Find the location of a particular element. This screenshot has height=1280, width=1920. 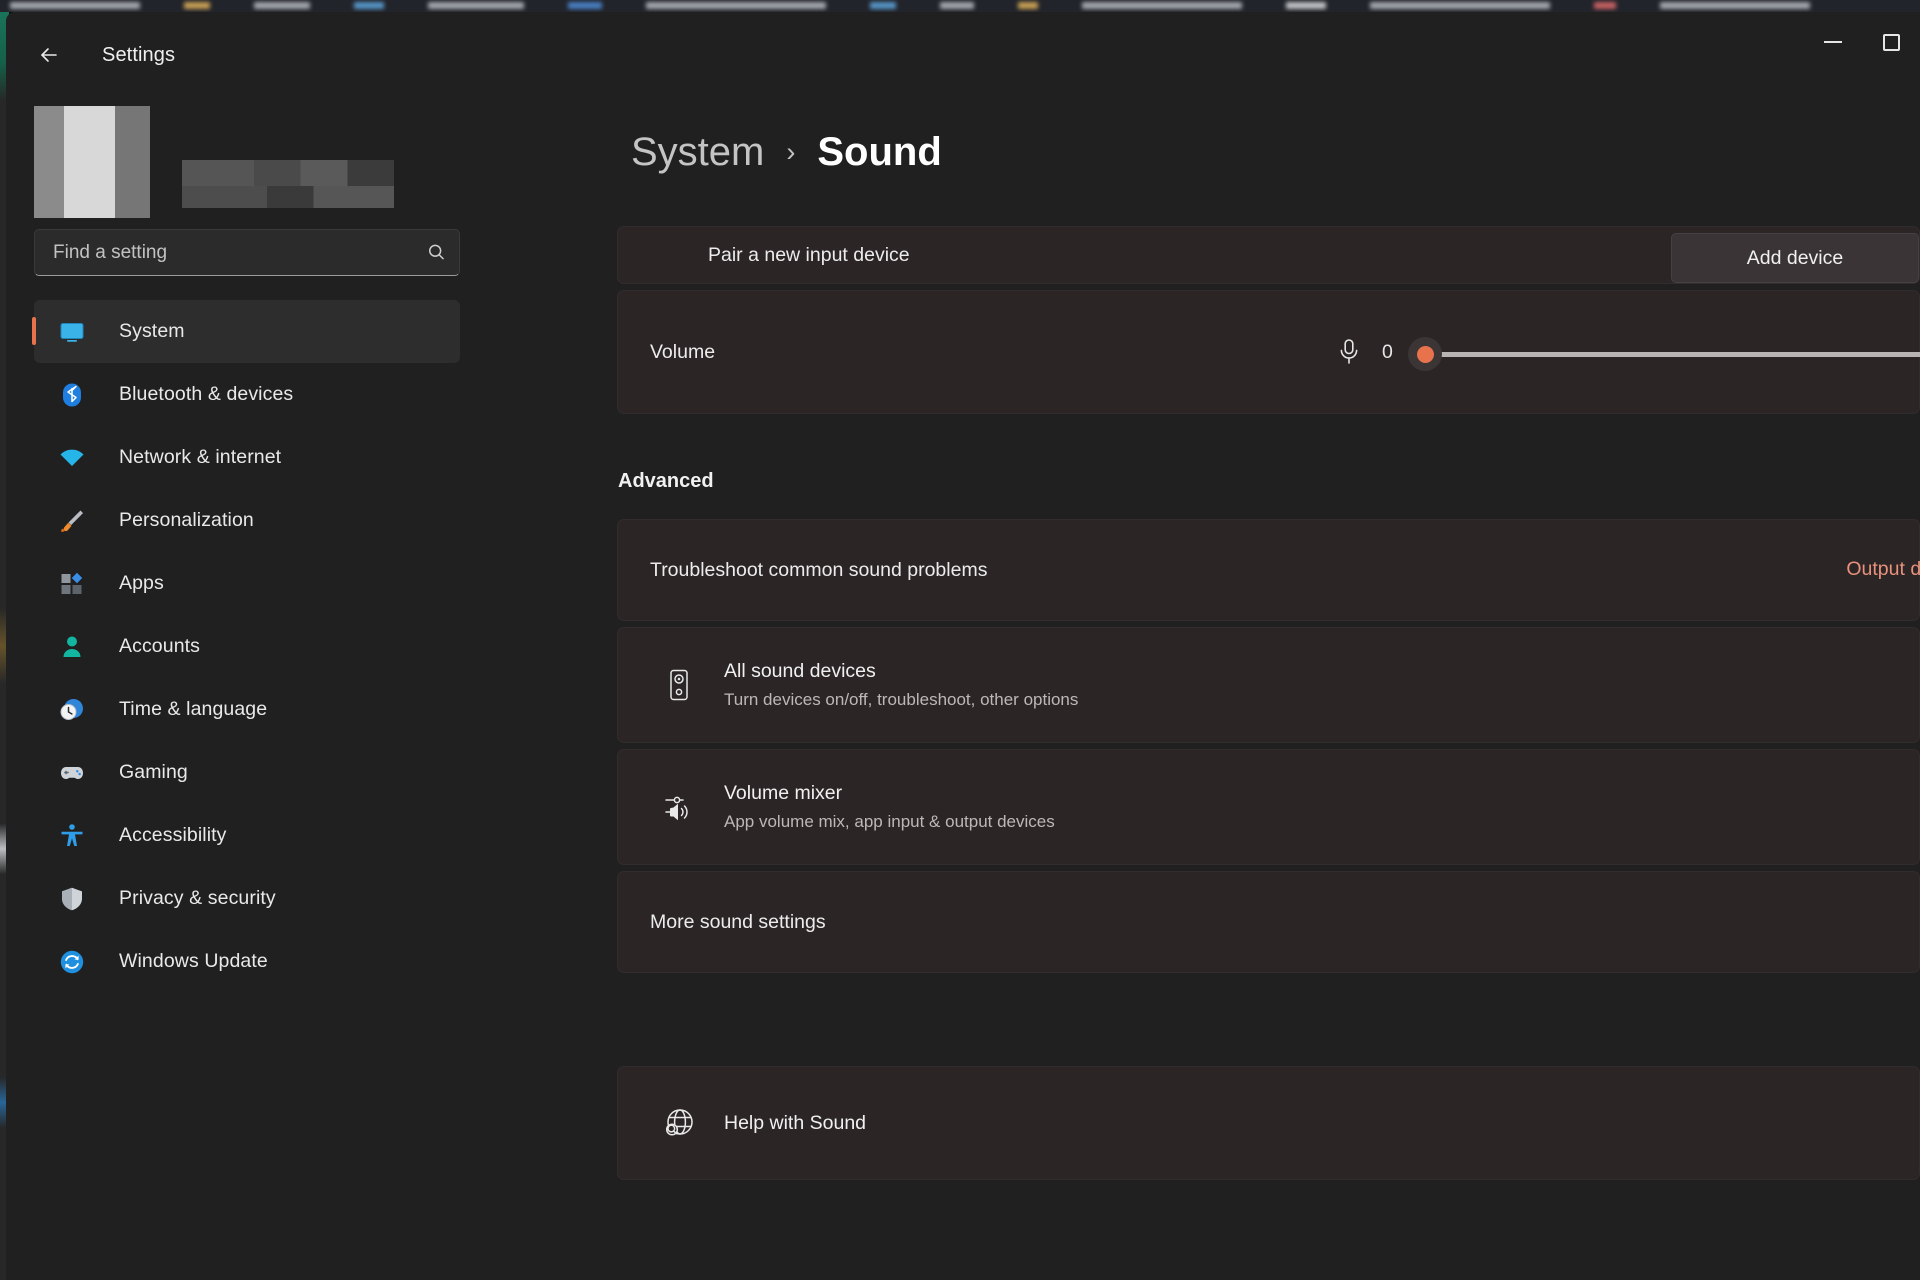

breadcrumb-parent: System is located at coordinates (697, 152).